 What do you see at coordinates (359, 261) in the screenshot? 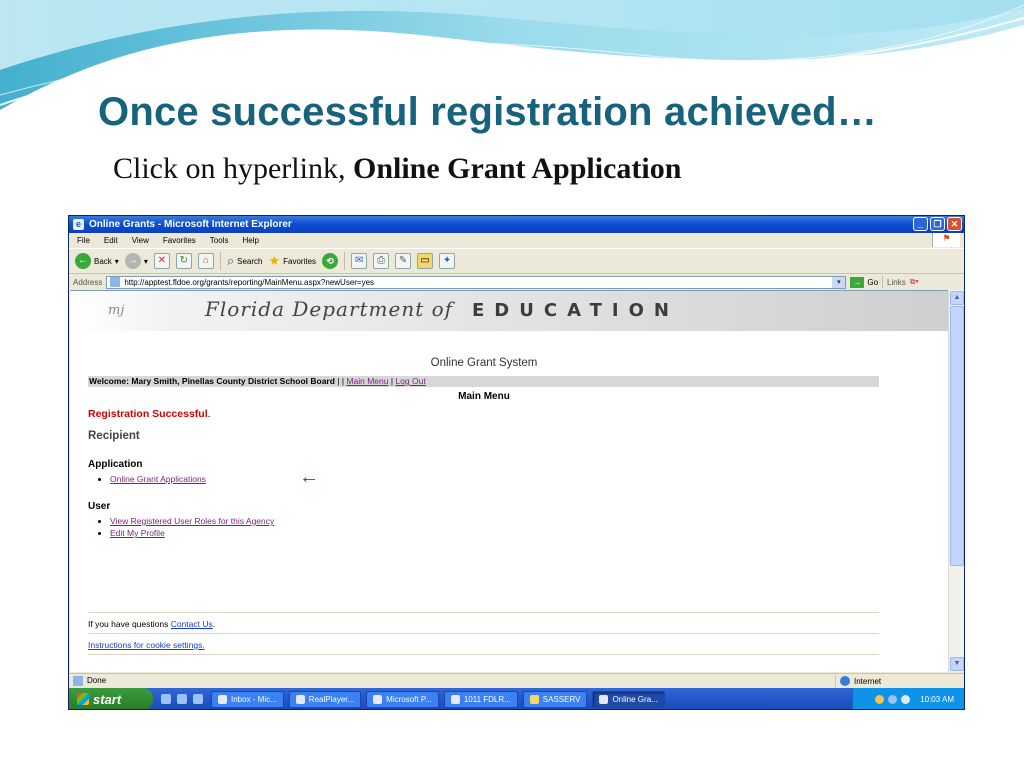
I see `mail-icon: ✉` at bounding box center [359, 261].